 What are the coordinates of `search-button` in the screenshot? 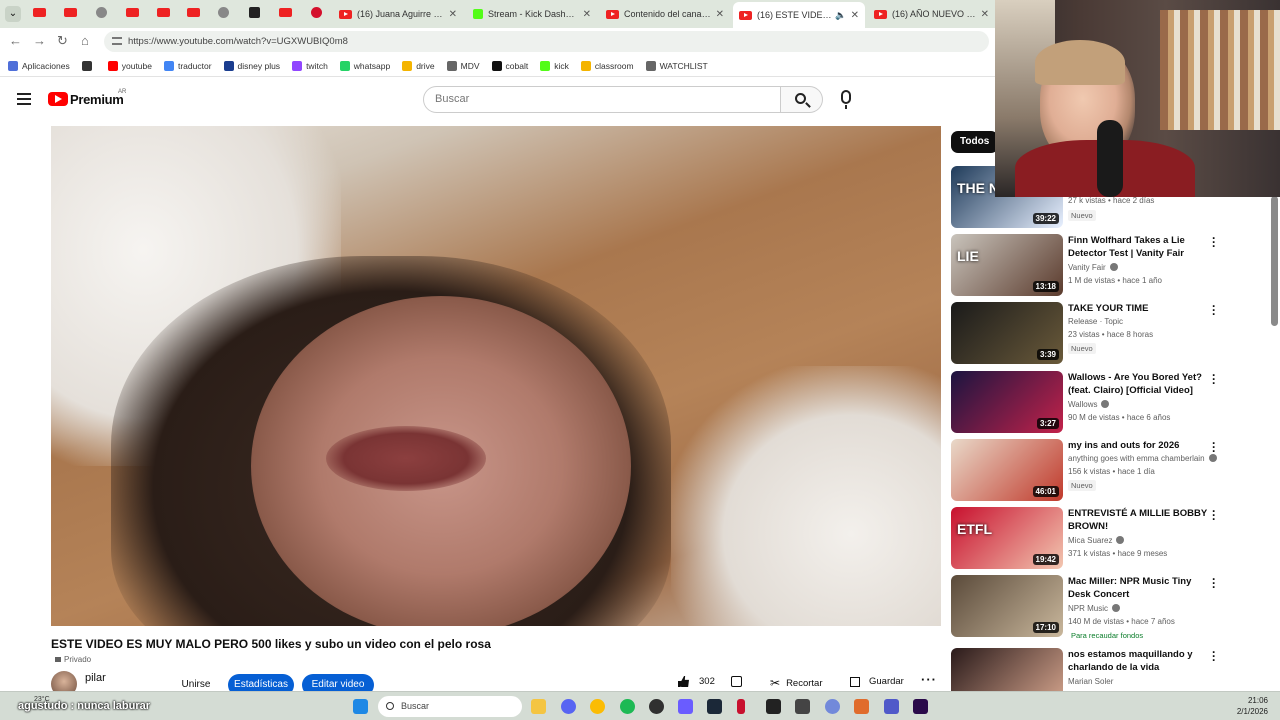 It's located at (802, 99).